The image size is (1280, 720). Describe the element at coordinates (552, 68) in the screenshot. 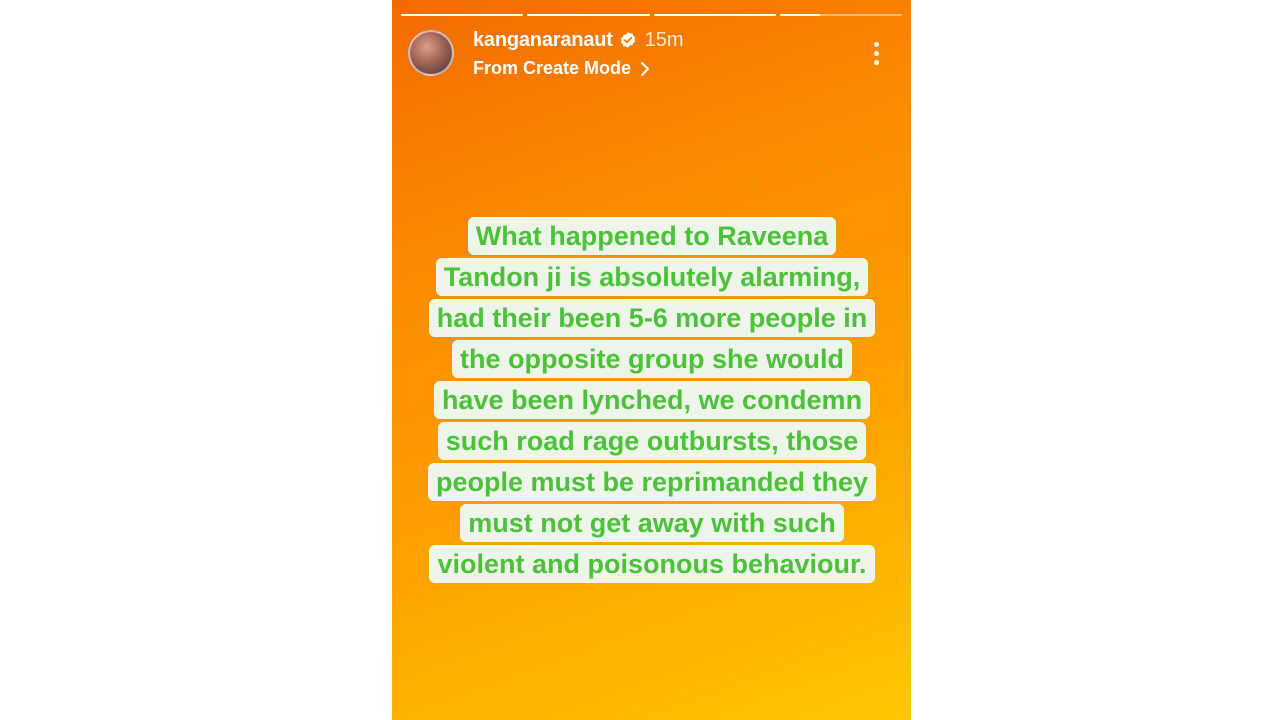

I see `create-mode-label: From Create Mode` at that location.